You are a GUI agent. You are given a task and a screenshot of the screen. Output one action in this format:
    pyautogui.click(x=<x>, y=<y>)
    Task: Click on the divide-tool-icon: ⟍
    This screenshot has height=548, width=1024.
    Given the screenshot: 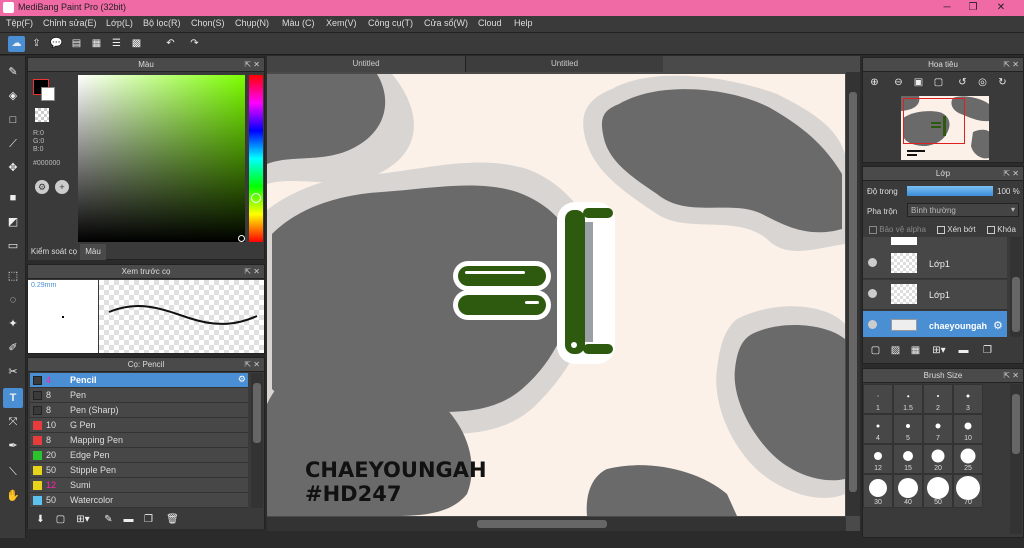 What is the action you would take?
    pyautogui.click(x=13, y=472)
    